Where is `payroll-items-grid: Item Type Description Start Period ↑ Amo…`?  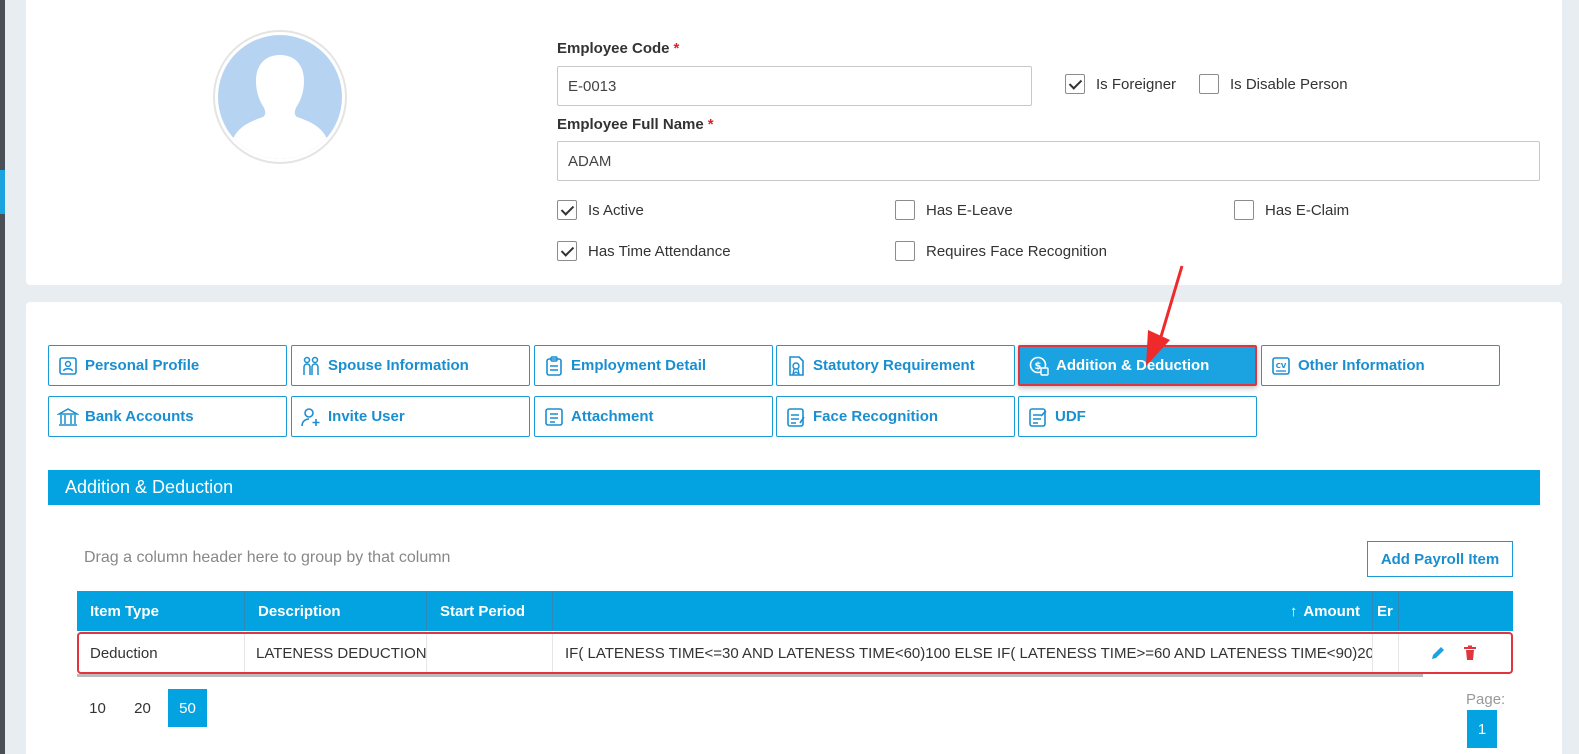 payroll-items-grid: Item Type Description Start Period ↑ Amo… is located at coordinates (795, 632).